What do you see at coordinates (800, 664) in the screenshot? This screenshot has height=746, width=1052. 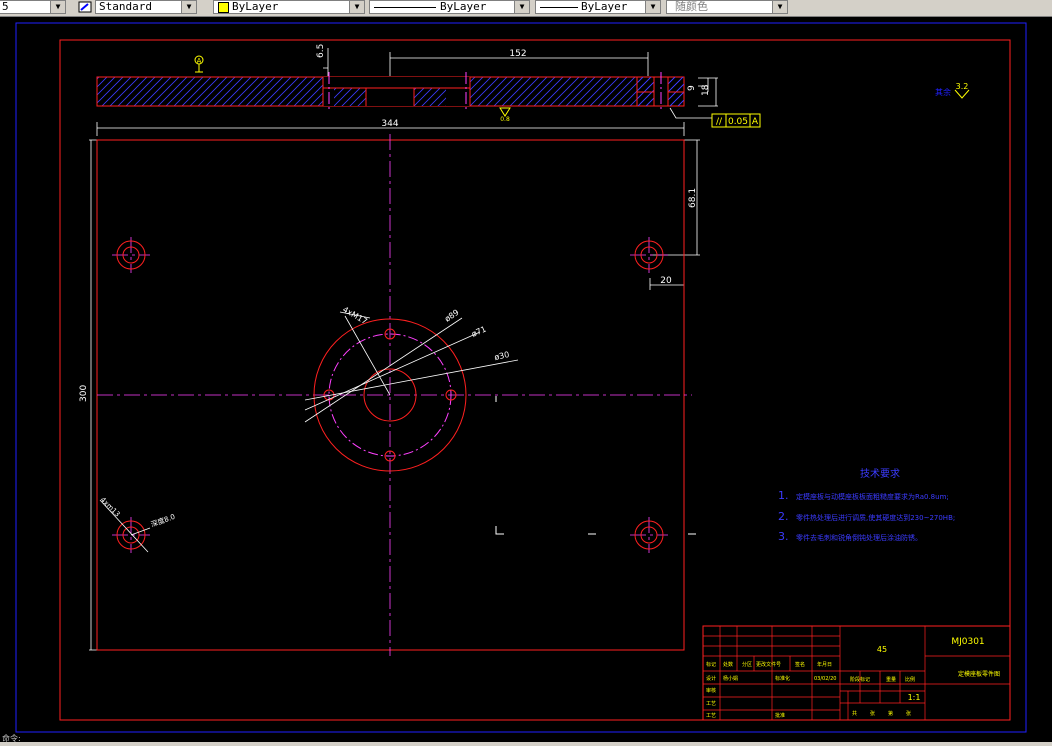 I see `svg-text: 签名` at bounding box center [800, 664].